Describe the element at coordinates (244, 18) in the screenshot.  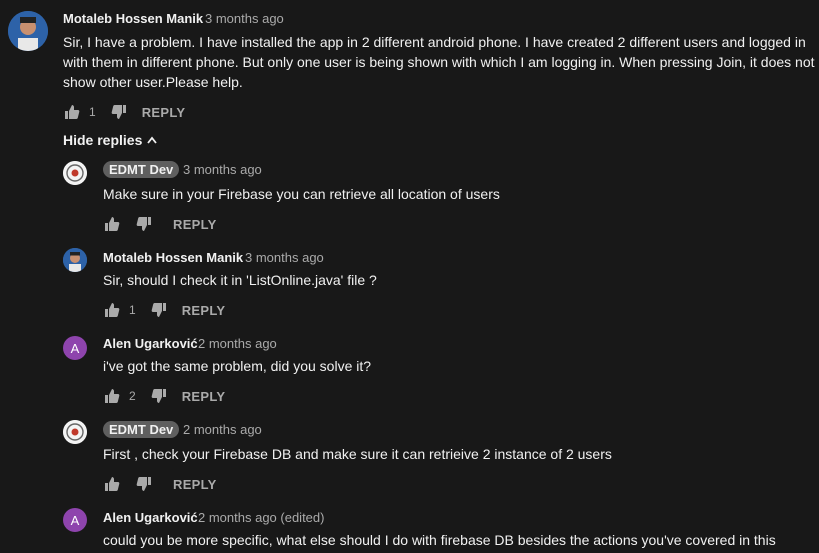
I see `comment-time: 3 months ago` at that location.